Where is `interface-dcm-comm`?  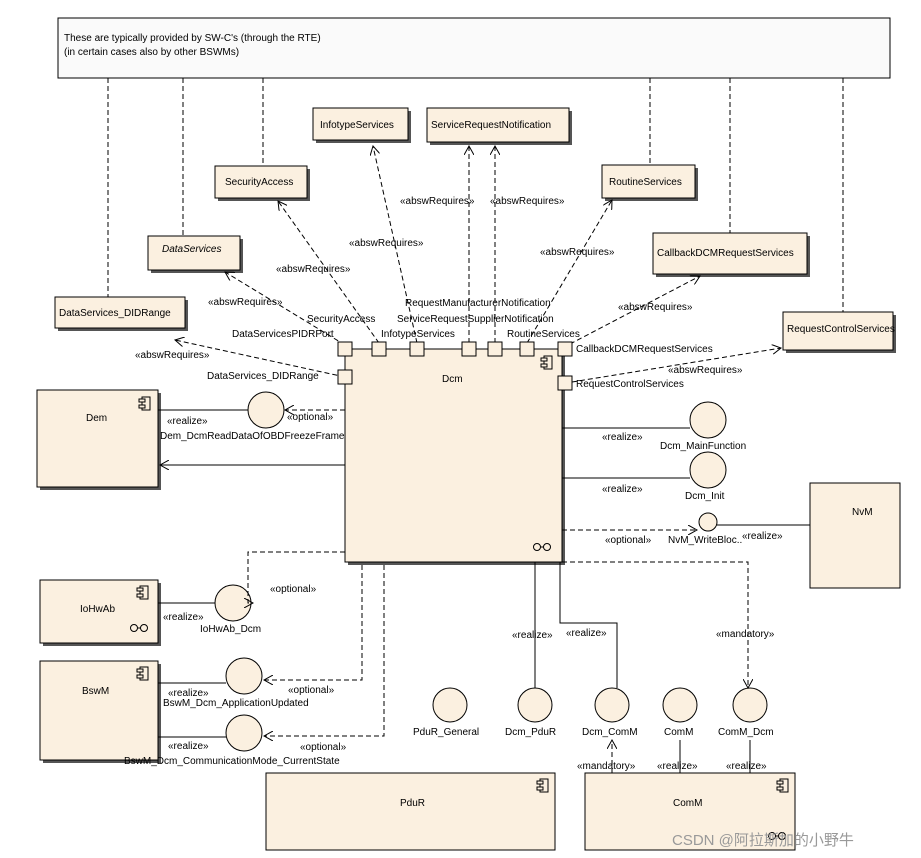
interface-dcm-comm is located at coordinates (612, 705).